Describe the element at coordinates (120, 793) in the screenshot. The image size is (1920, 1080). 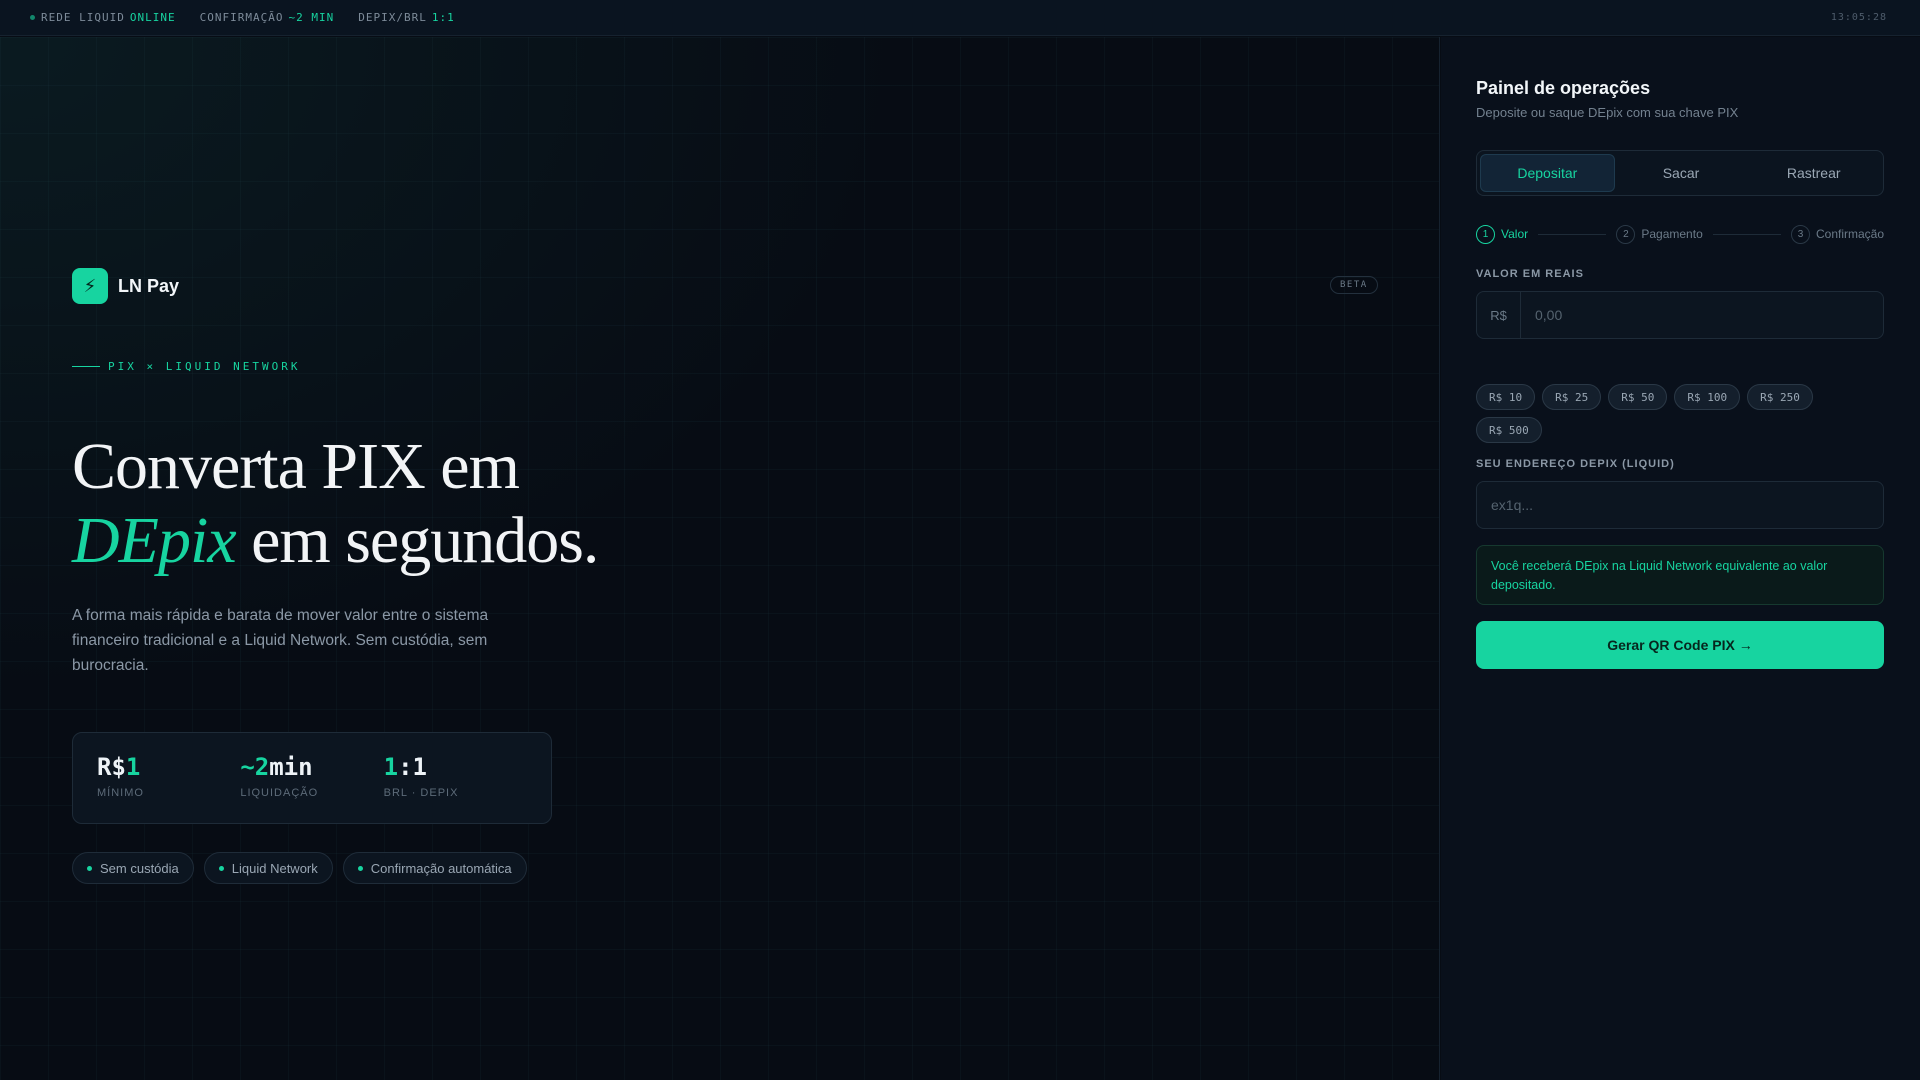
I see `stat-label: MÍNIMO` at that location.